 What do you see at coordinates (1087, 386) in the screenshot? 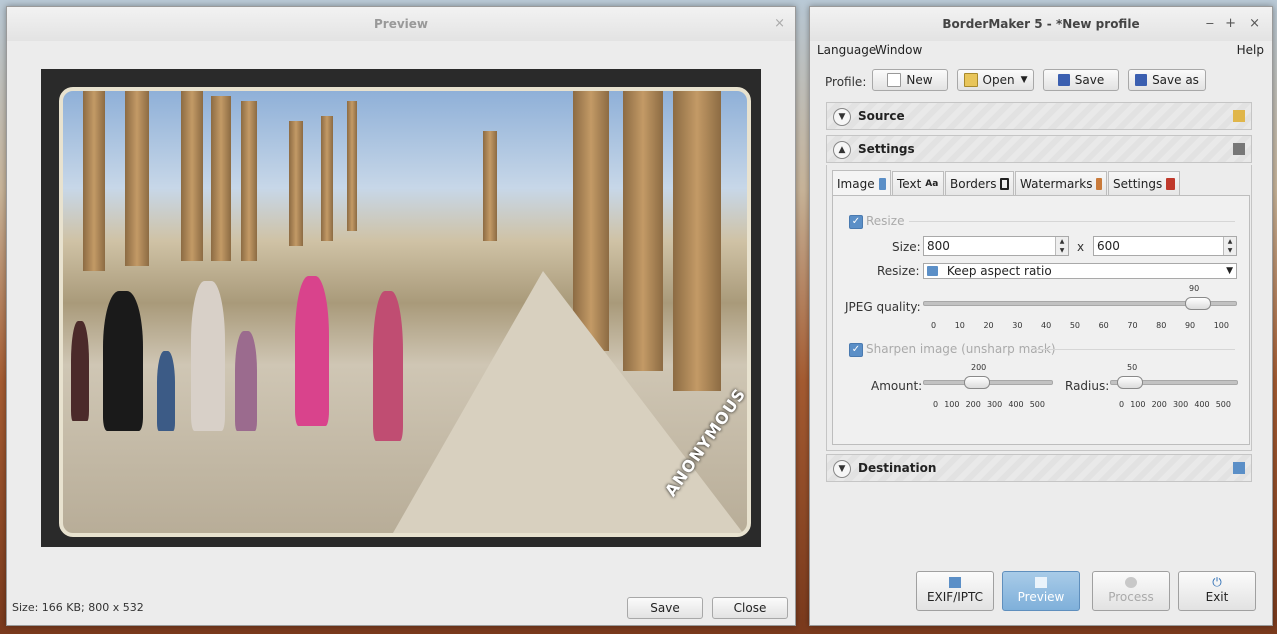
I see `radius-label: Radius:` at bounding box center [1087, 386].